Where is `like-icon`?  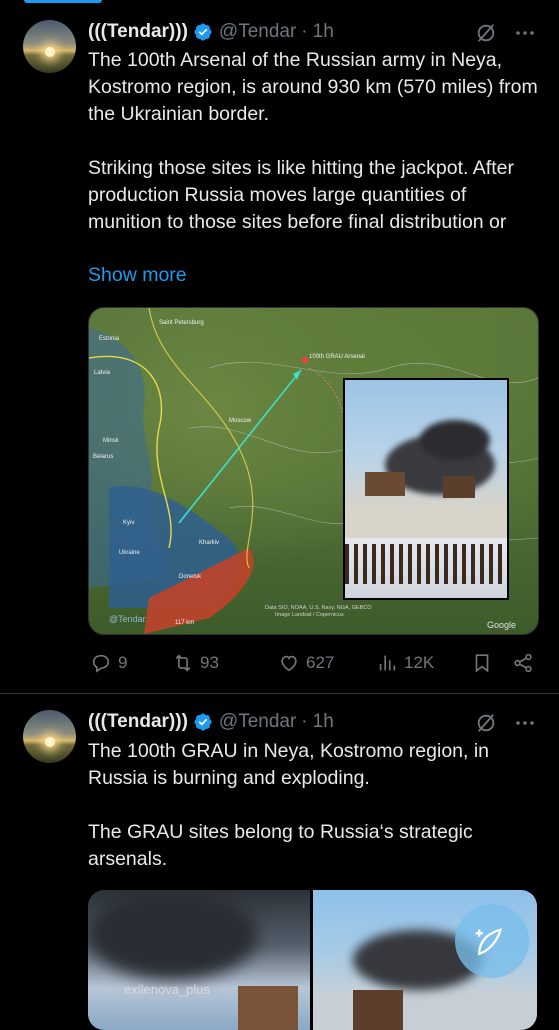 like-icon is located at coordinates (289, 663).